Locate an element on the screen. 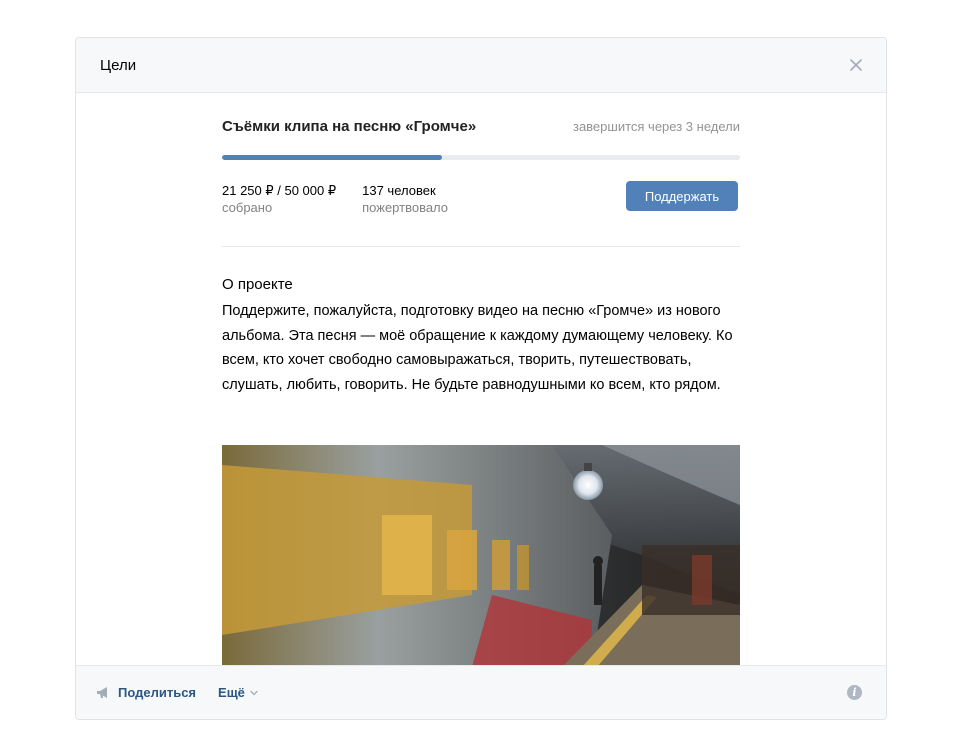 This screenshot has width=980, height=751. collected-value: 21 250 ₽ / 50 000 ₽ is located at coordinates (279, 190).